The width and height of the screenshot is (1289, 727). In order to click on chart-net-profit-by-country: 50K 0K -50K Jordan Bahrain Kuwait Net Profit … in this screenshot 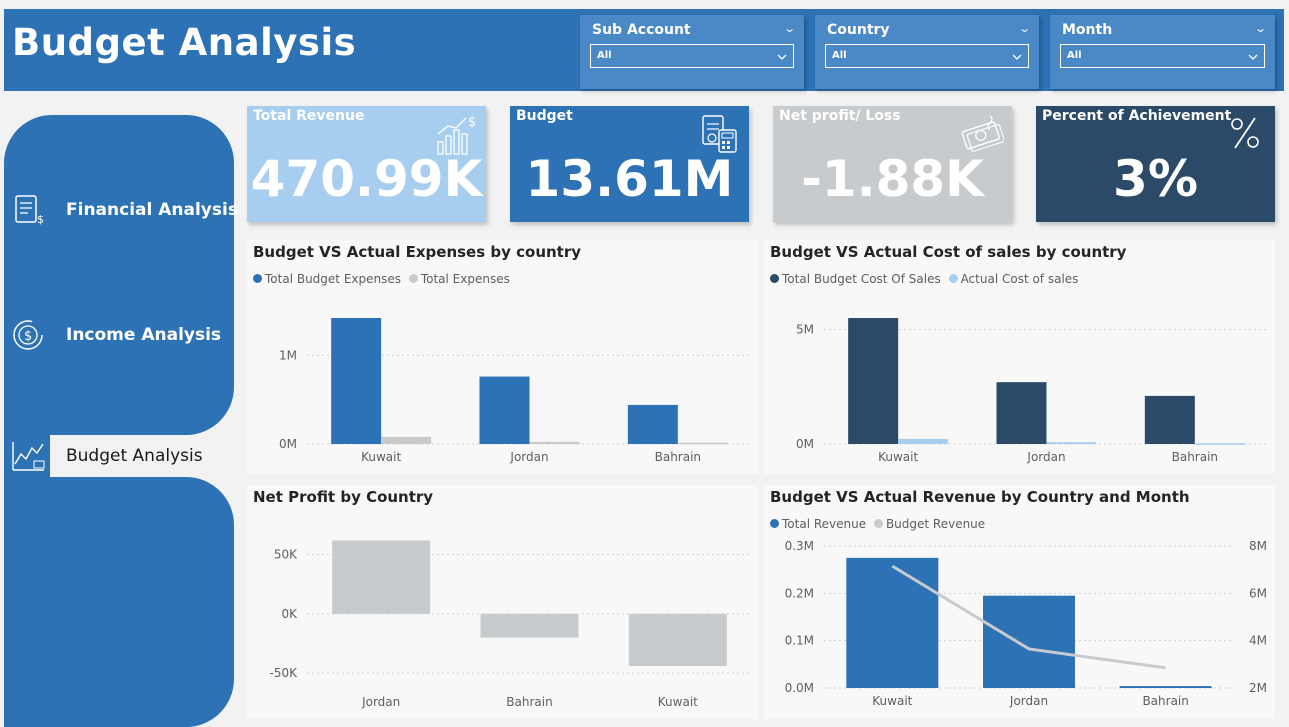, I will do `click(502, 602)`.